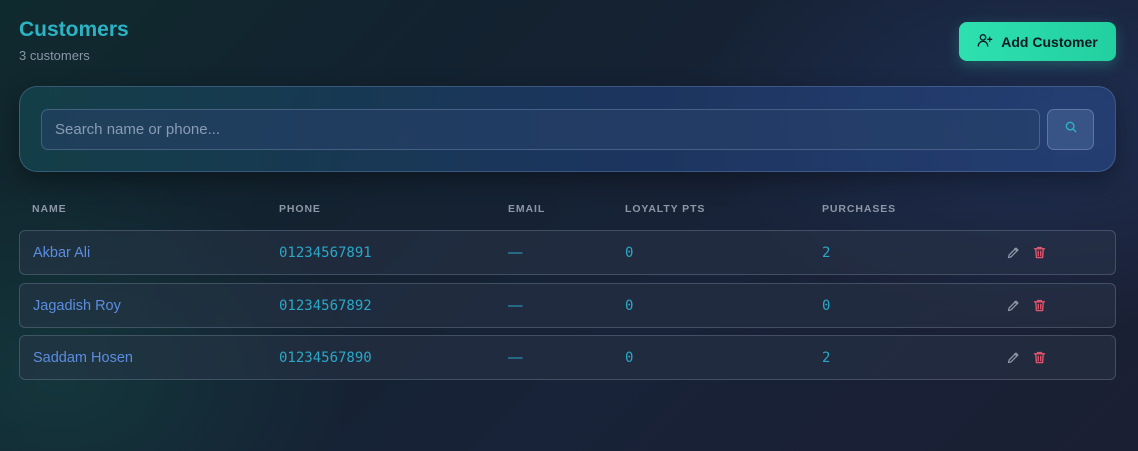 The image size is (1138, 451). What do you see at coordinates (77, 305) in the screenshot?
I see `customer-name: Jagadish Roy` at bounding box center [77, 305].